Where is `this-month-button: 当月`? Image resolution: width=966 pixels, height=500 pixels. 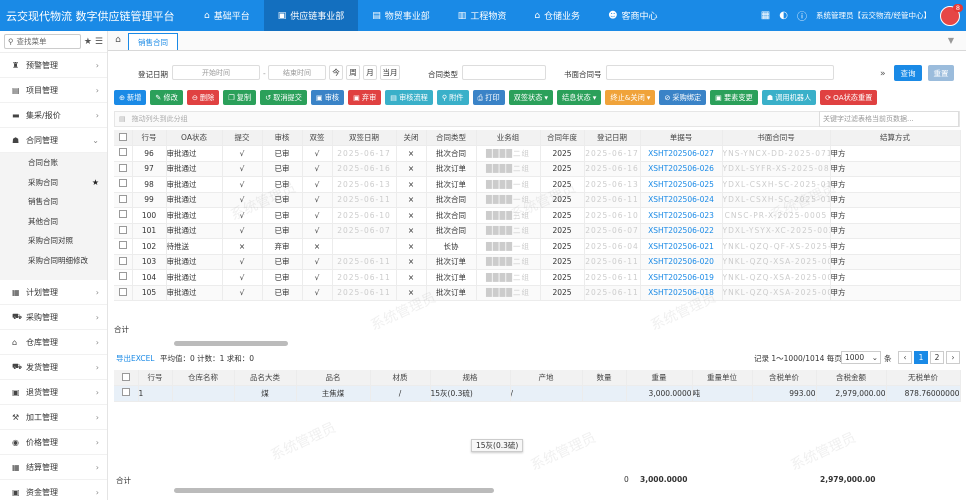 this-month-button: 当月 is located at coordinates (390, 72).